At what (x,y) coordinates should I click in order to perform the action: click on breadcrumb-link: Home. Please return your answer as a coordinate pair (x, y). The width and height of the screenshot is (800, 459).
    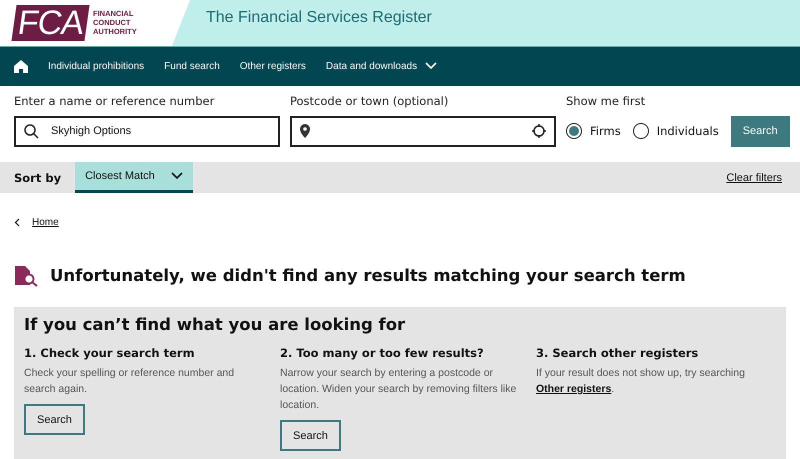
    Looking at the image, I should click on (45, 222).